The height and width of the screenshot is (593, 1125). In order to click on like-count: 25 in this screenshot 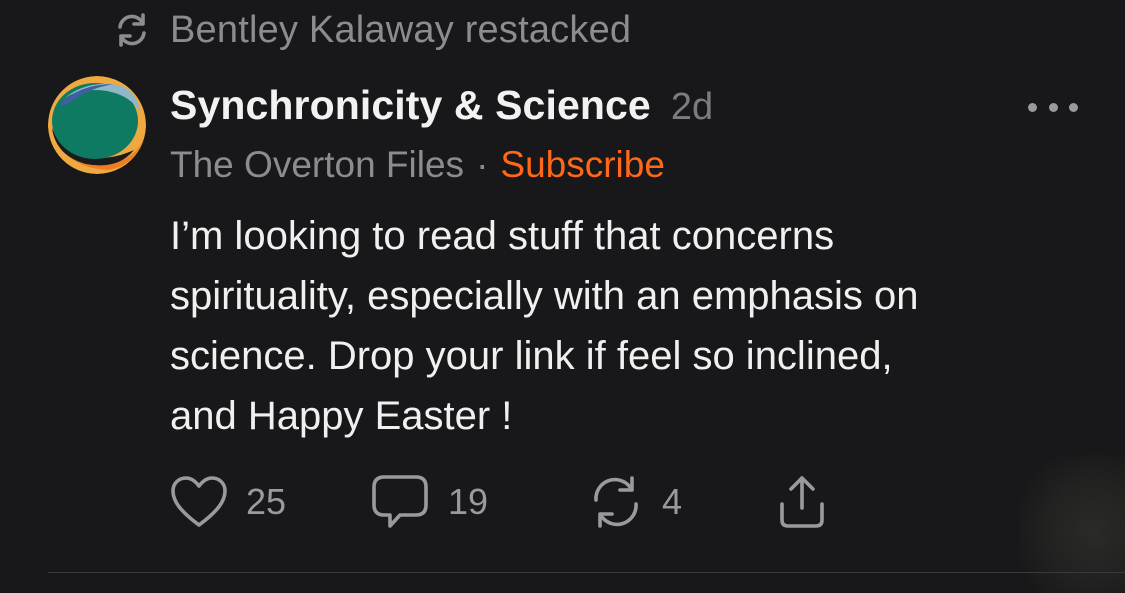, I will do `click(266, 501)`.